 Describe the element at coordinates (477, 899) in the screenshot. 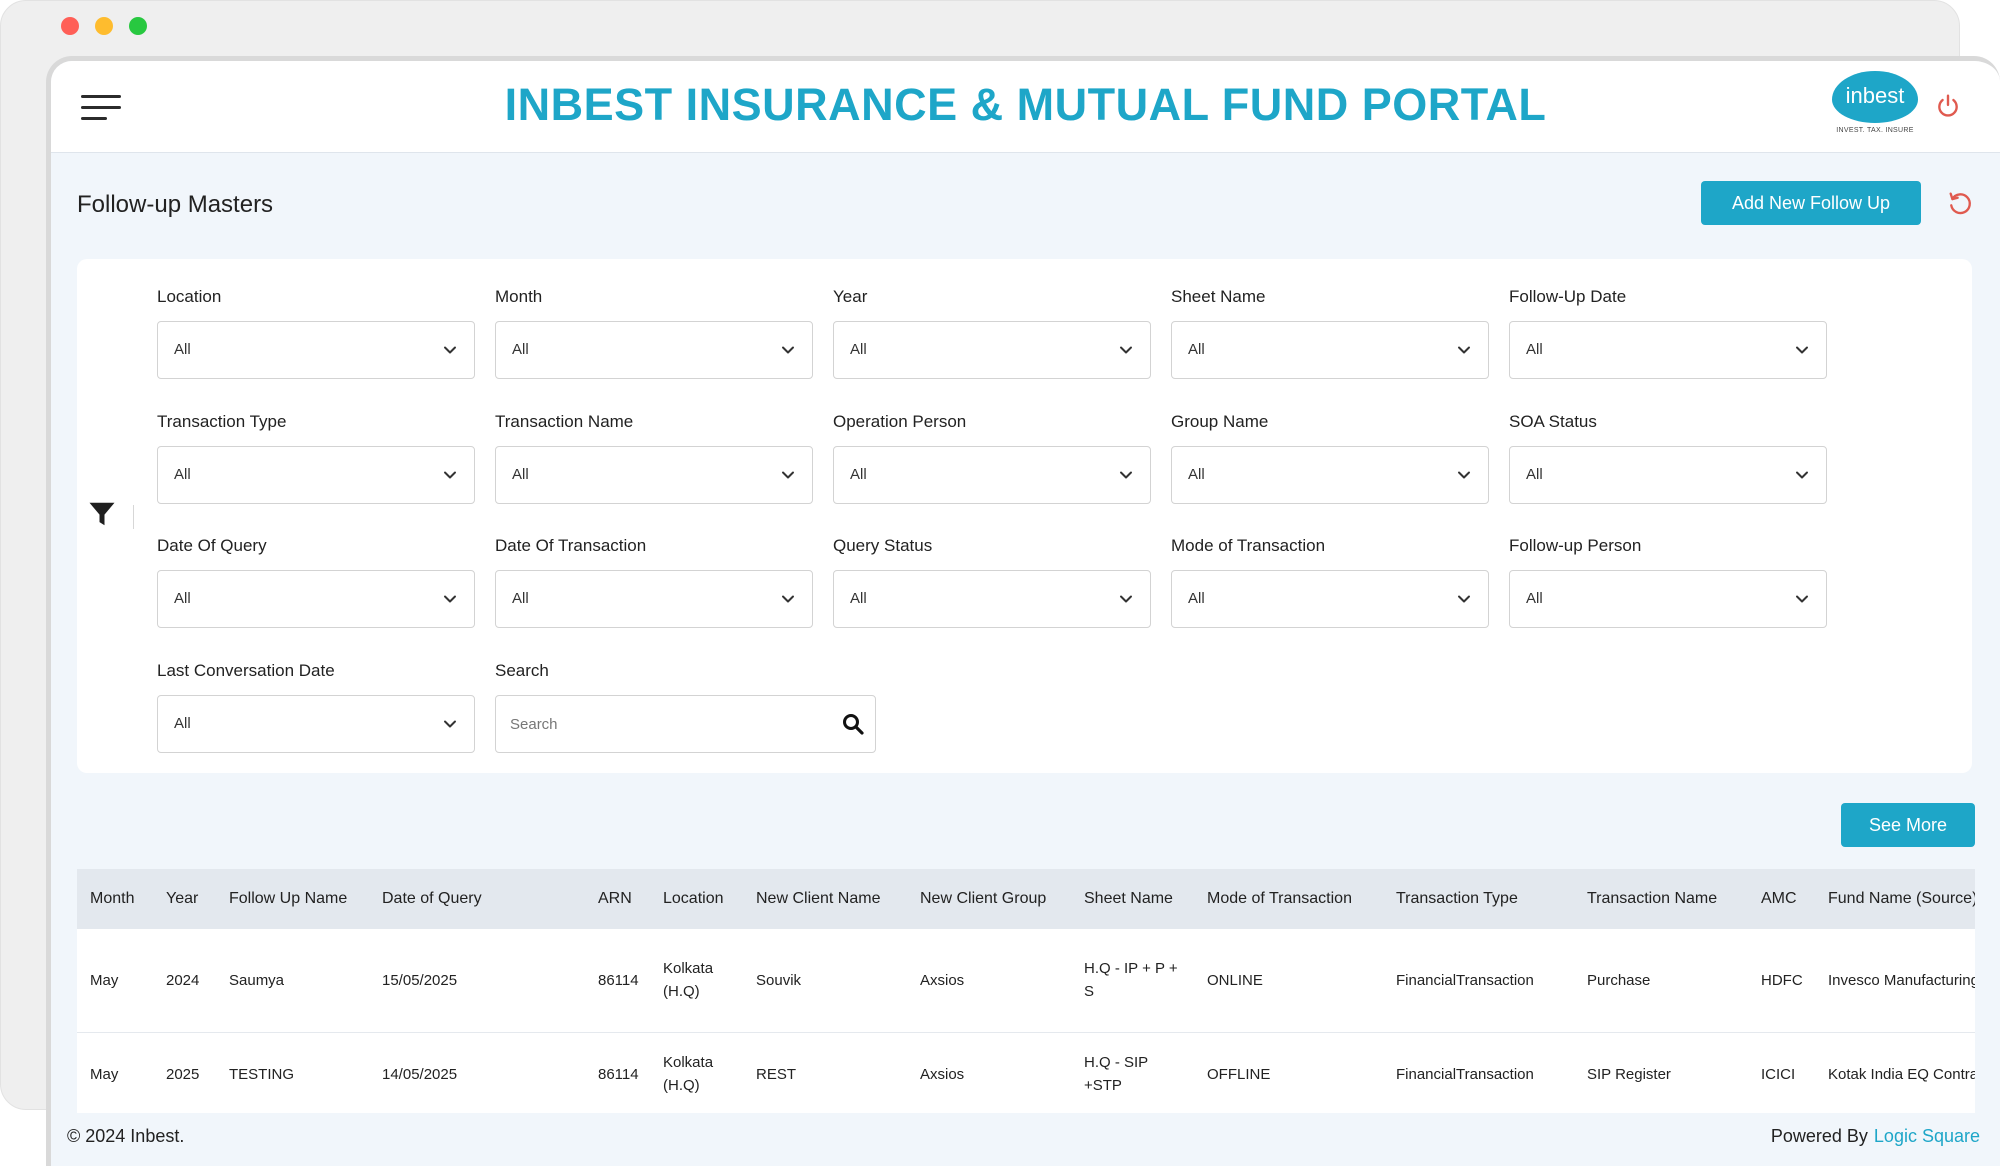

I see `column-header-date-of-query: Date of Query` at that location.